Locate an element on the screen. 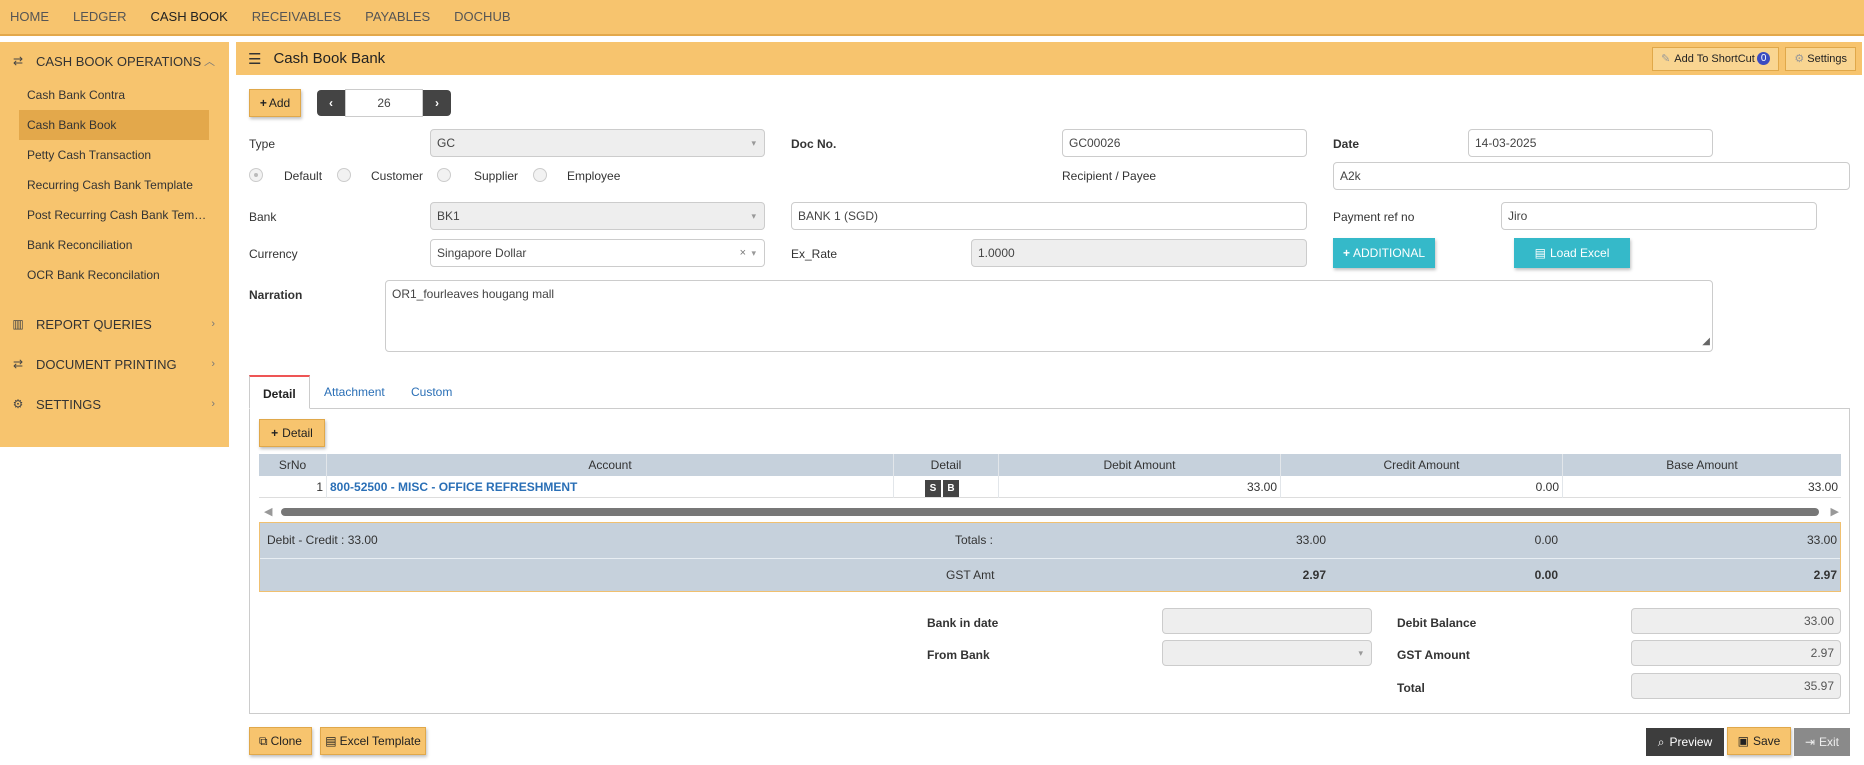  sidebar-item-petty-cash-transaction: Petty Cash Transaction is located at coordinates (104, 155).